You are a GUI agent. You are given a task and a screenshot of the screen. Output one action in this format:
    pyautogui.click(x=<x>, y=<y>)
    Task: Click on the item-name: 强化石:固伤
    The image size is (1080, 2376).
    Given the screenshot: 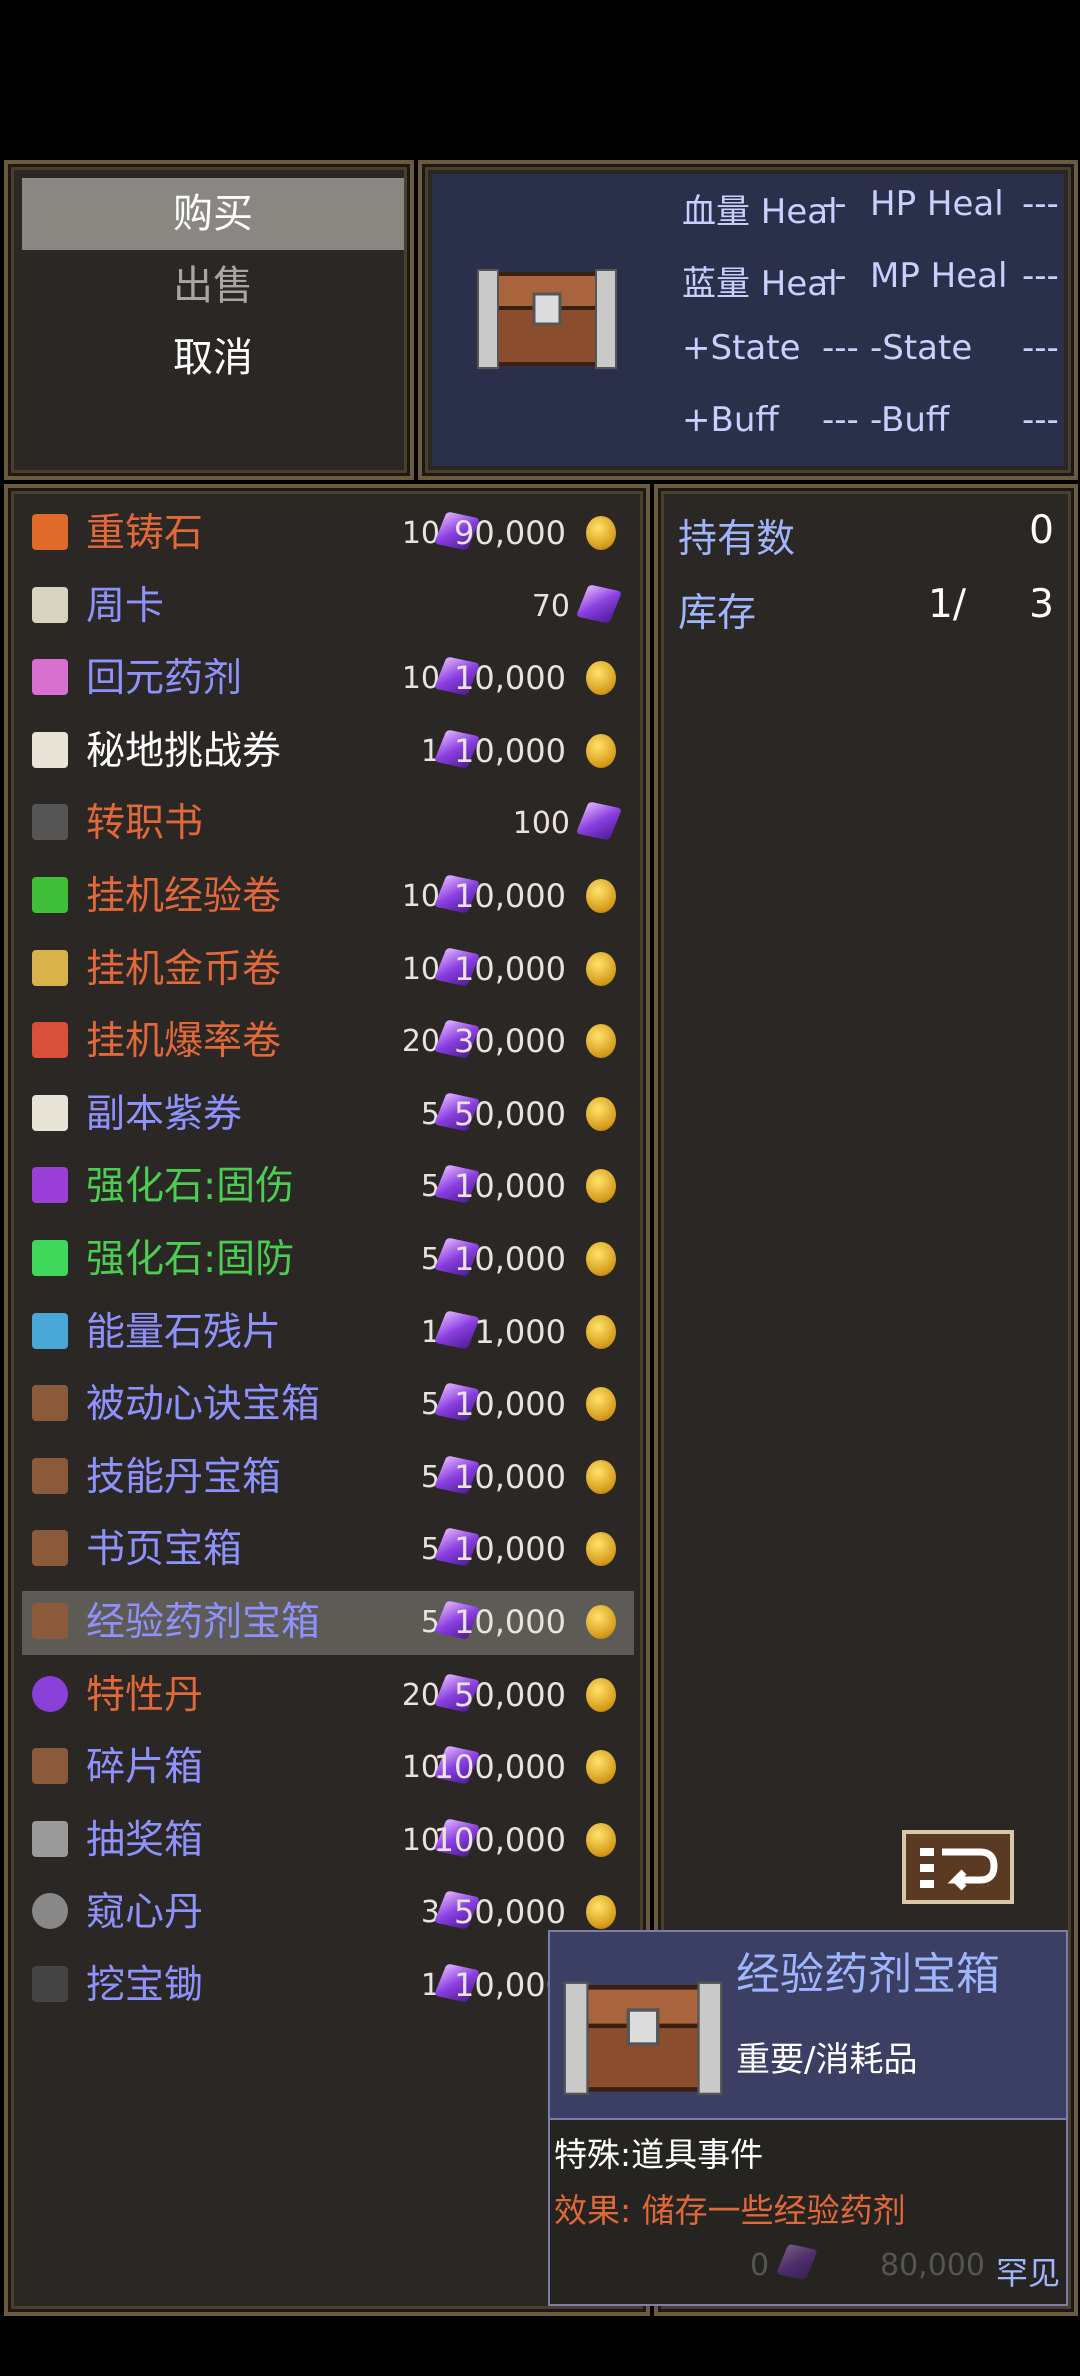 What is the action you would take?
    pyautogui.click(x=190, y=1187)
    